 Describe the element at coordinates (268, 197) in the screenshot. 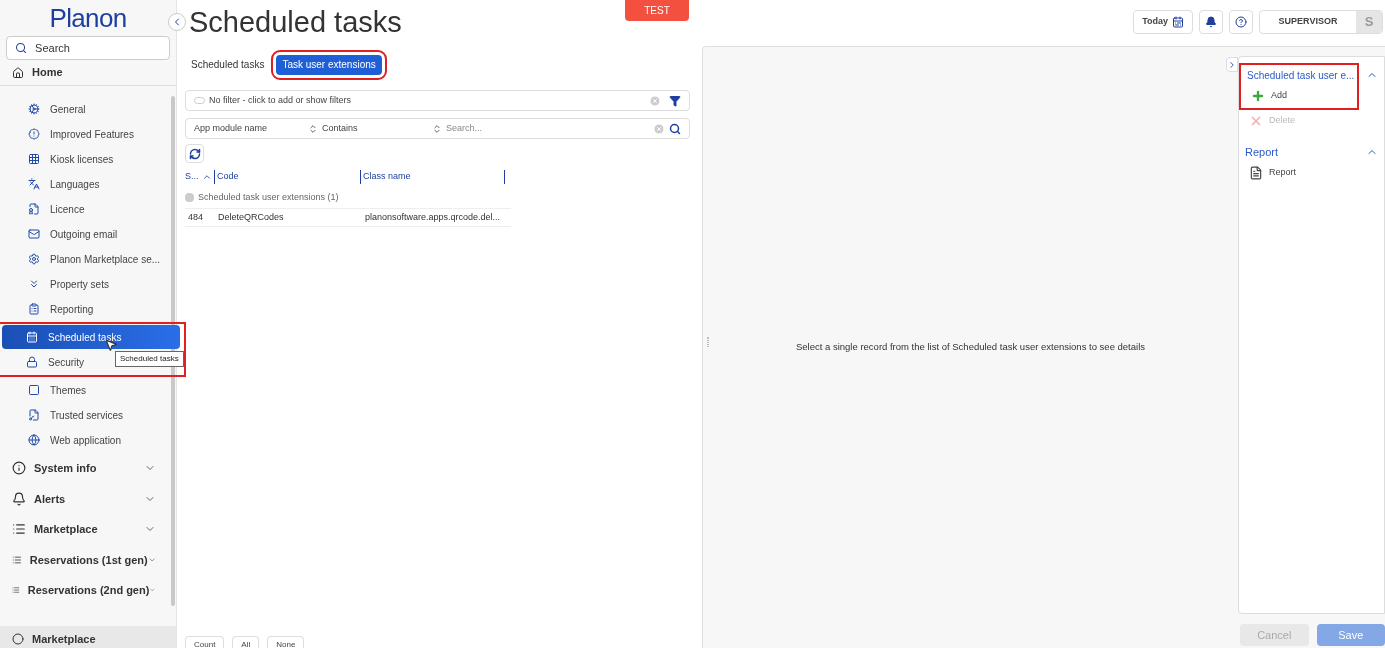

I see `group-label: Scheduled task user extensions (1)` at that location.